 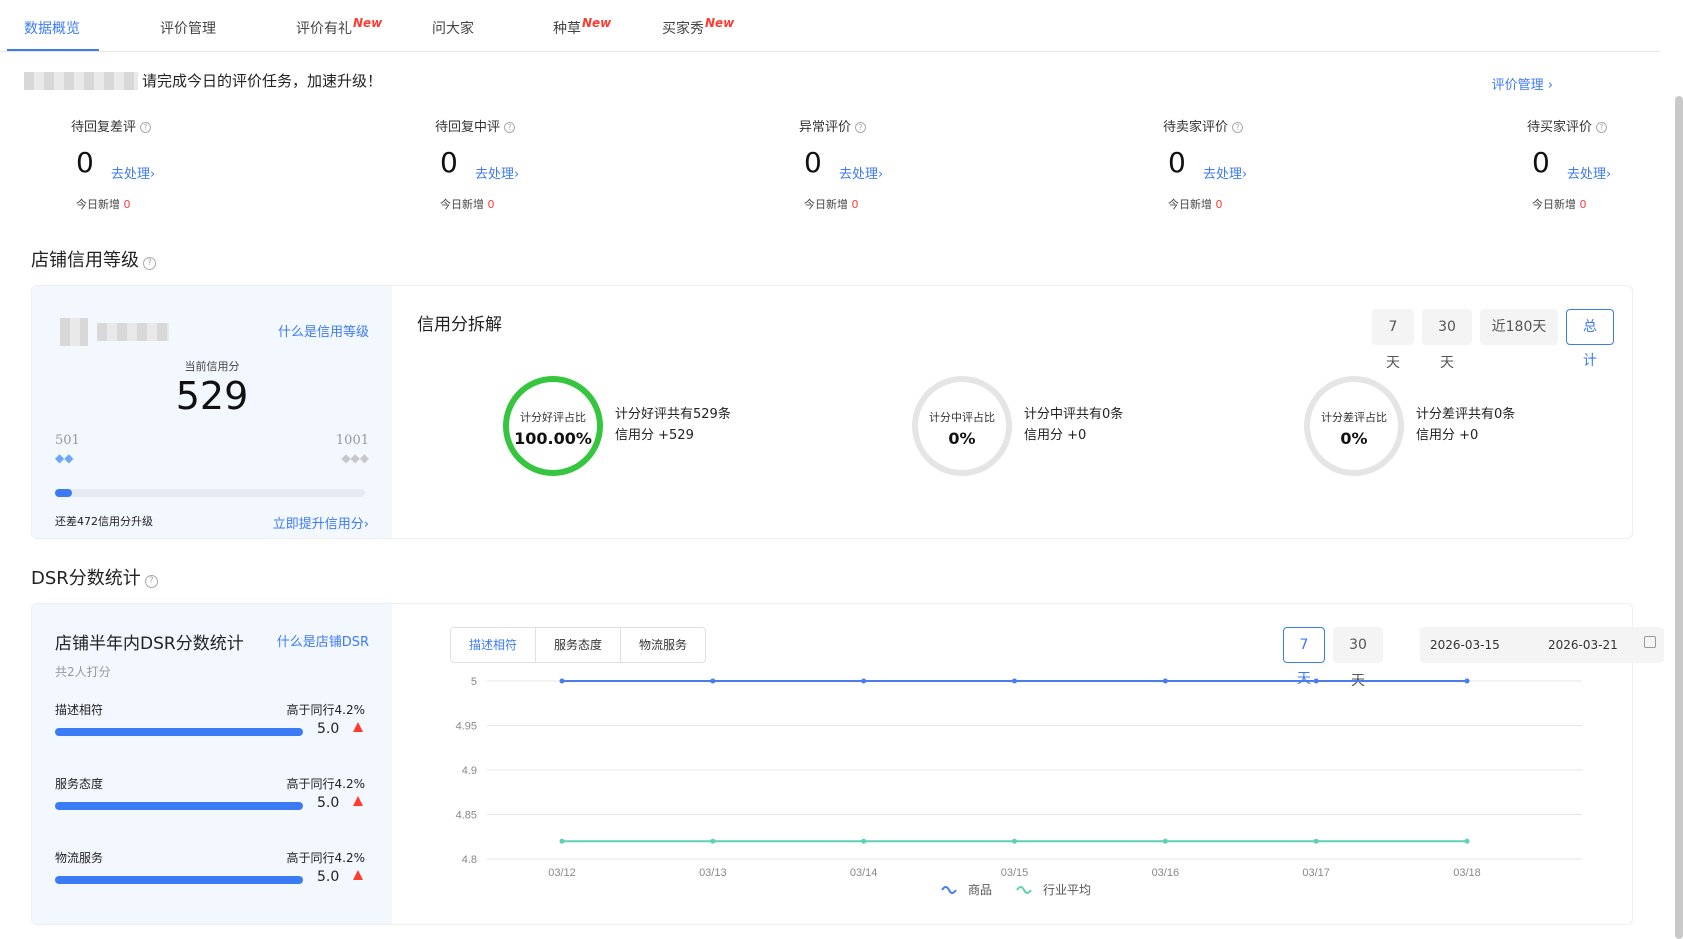 What do you see at coordinates (74, 332) in the screenshot?
I see `blurred-avatar` at bounding box center [74, 332].